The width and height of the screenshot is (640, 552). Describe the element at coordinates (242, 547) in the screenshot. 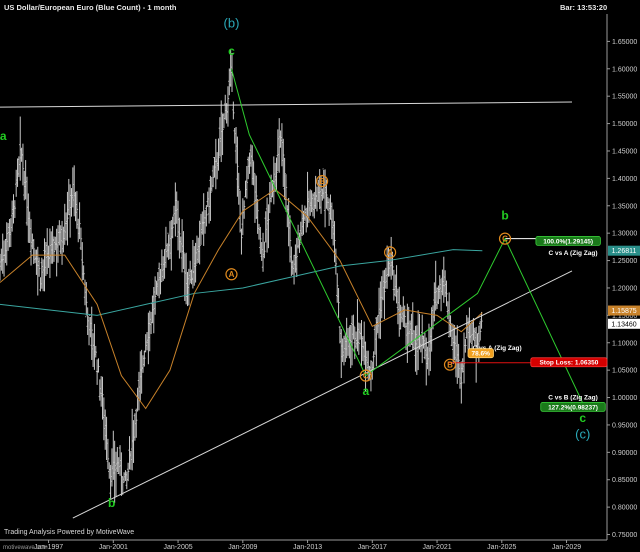

I see `x-tick-label: Jan-2009` at that location.